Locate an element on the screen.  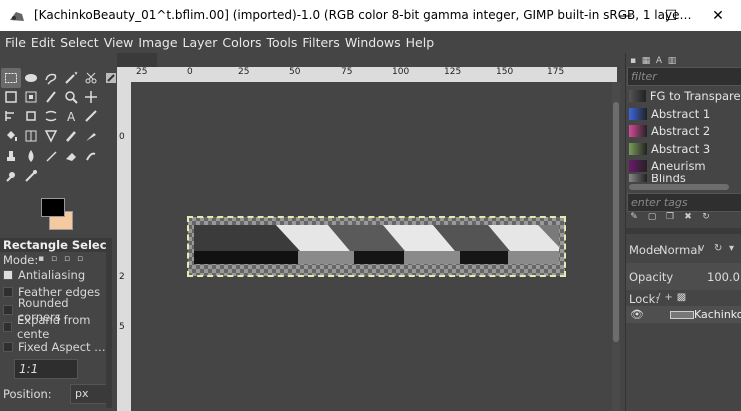
mode-subtract-icon: ▫ is located at coordinates (67, 259).